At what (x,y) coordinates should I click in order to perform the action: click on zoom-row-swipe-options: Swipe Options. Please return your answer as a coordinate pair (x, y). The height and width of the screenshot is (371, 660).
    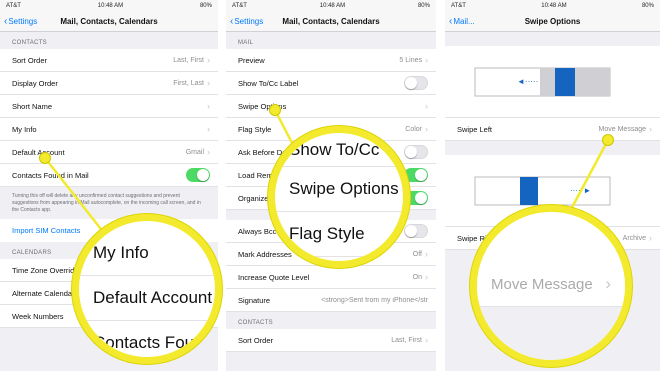
    Looking at the image, I should click on (339, 189).